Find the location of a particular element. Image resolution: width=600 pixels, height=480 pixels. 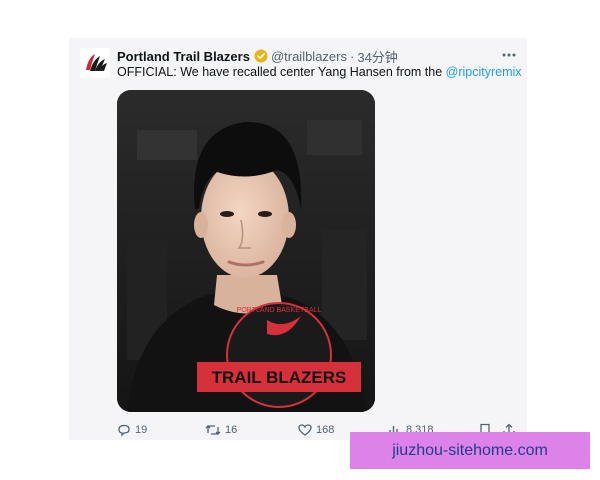

avatar is located at coordinates (95, 63).